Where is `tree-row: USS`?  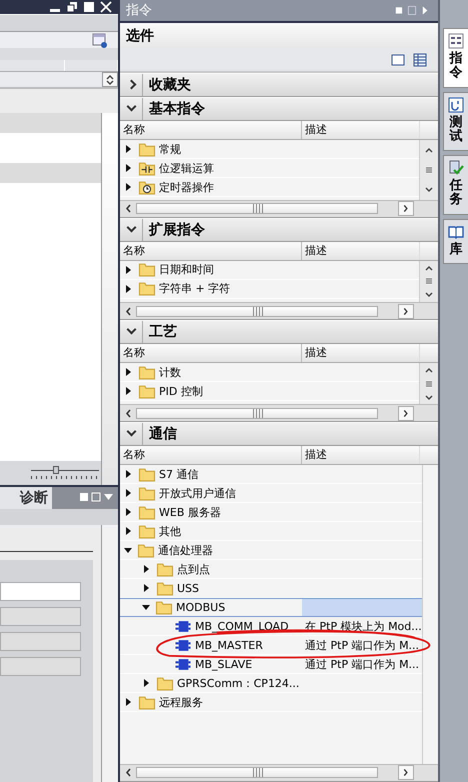
tree-row: USS is located at coordinates (271, 588).